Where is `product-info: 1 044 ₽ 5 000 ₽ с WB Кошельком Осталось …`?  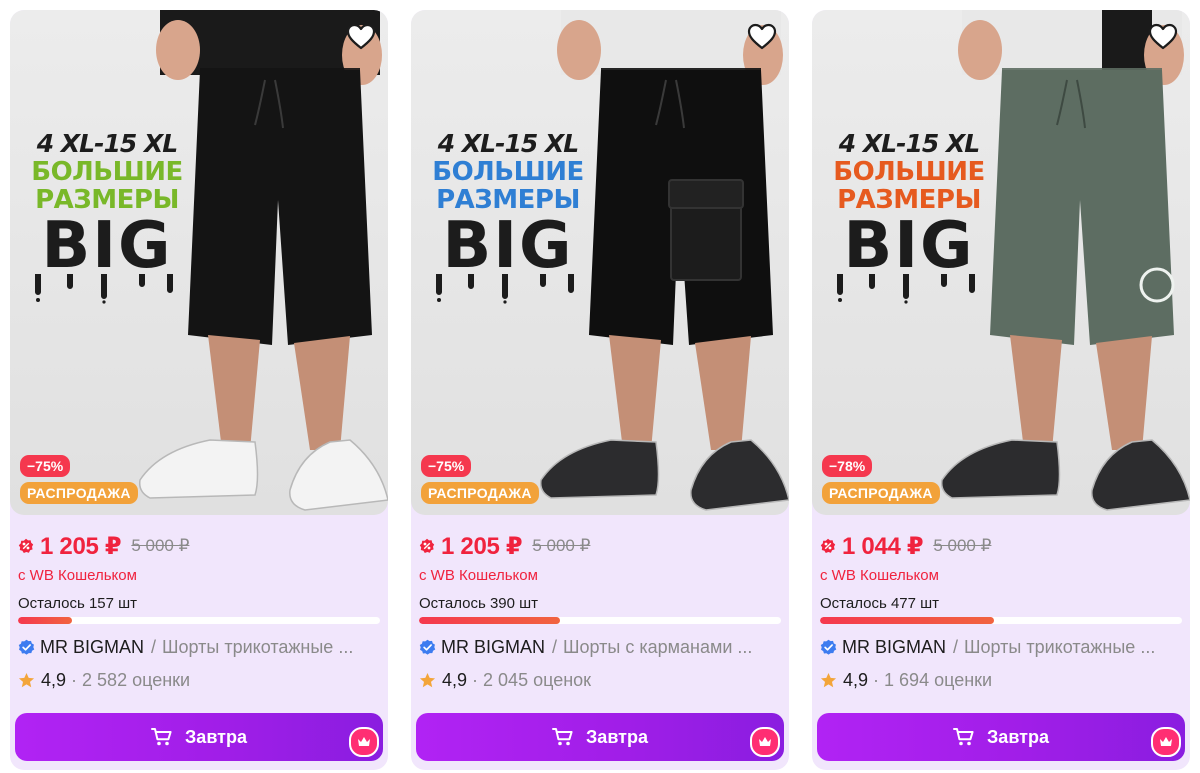 product-info: 1 044 ₽ 5 000 ₽ с WB Кошельком Осталось … is located at coordinates (1001, 611).